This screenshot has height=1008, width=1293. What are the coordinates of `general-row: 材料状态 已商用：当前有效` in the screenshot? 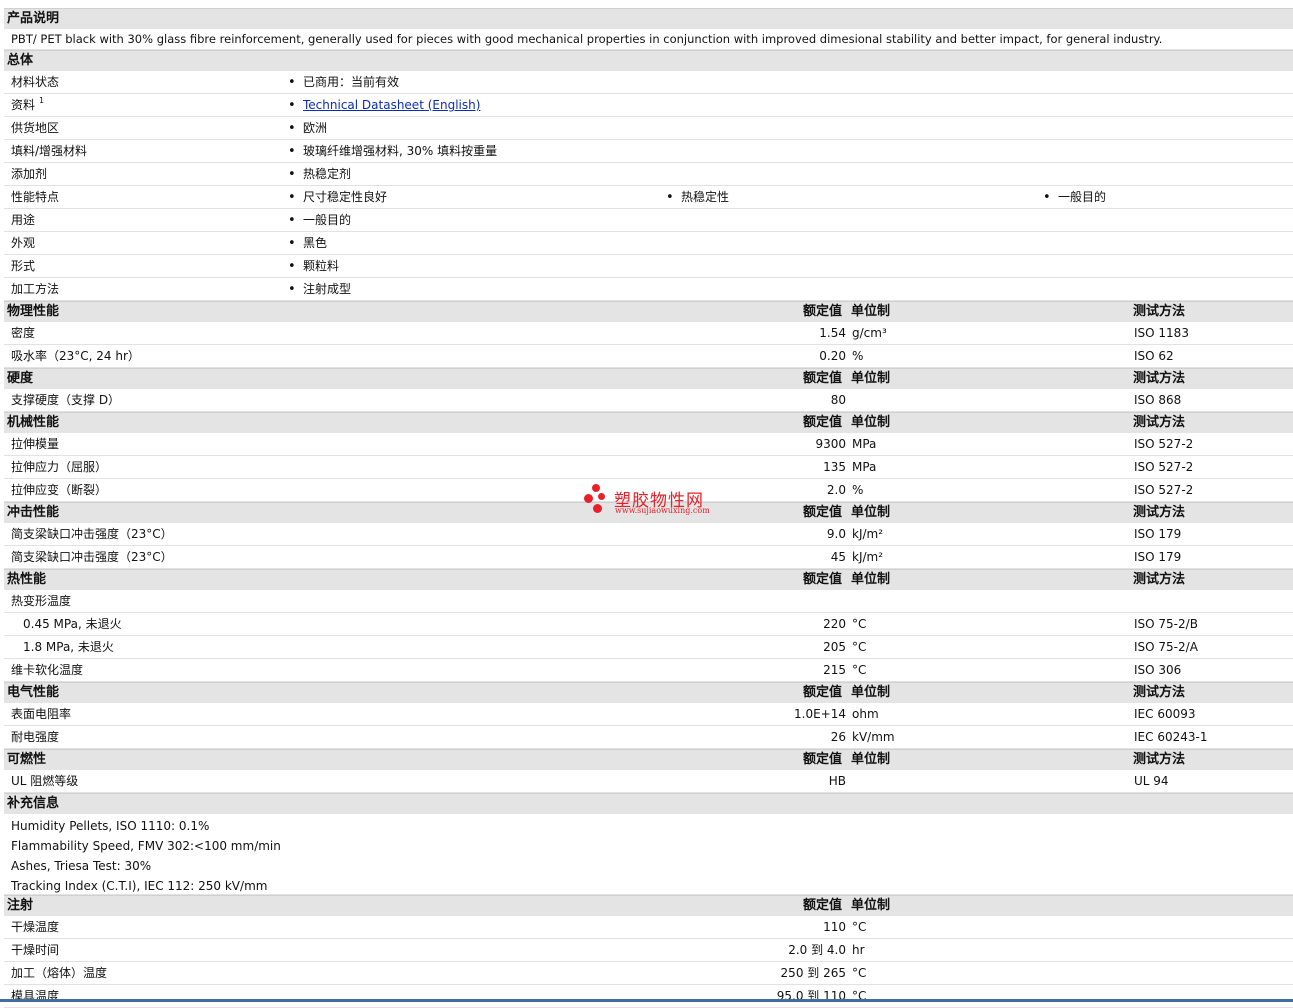 It's located at (648, 82).